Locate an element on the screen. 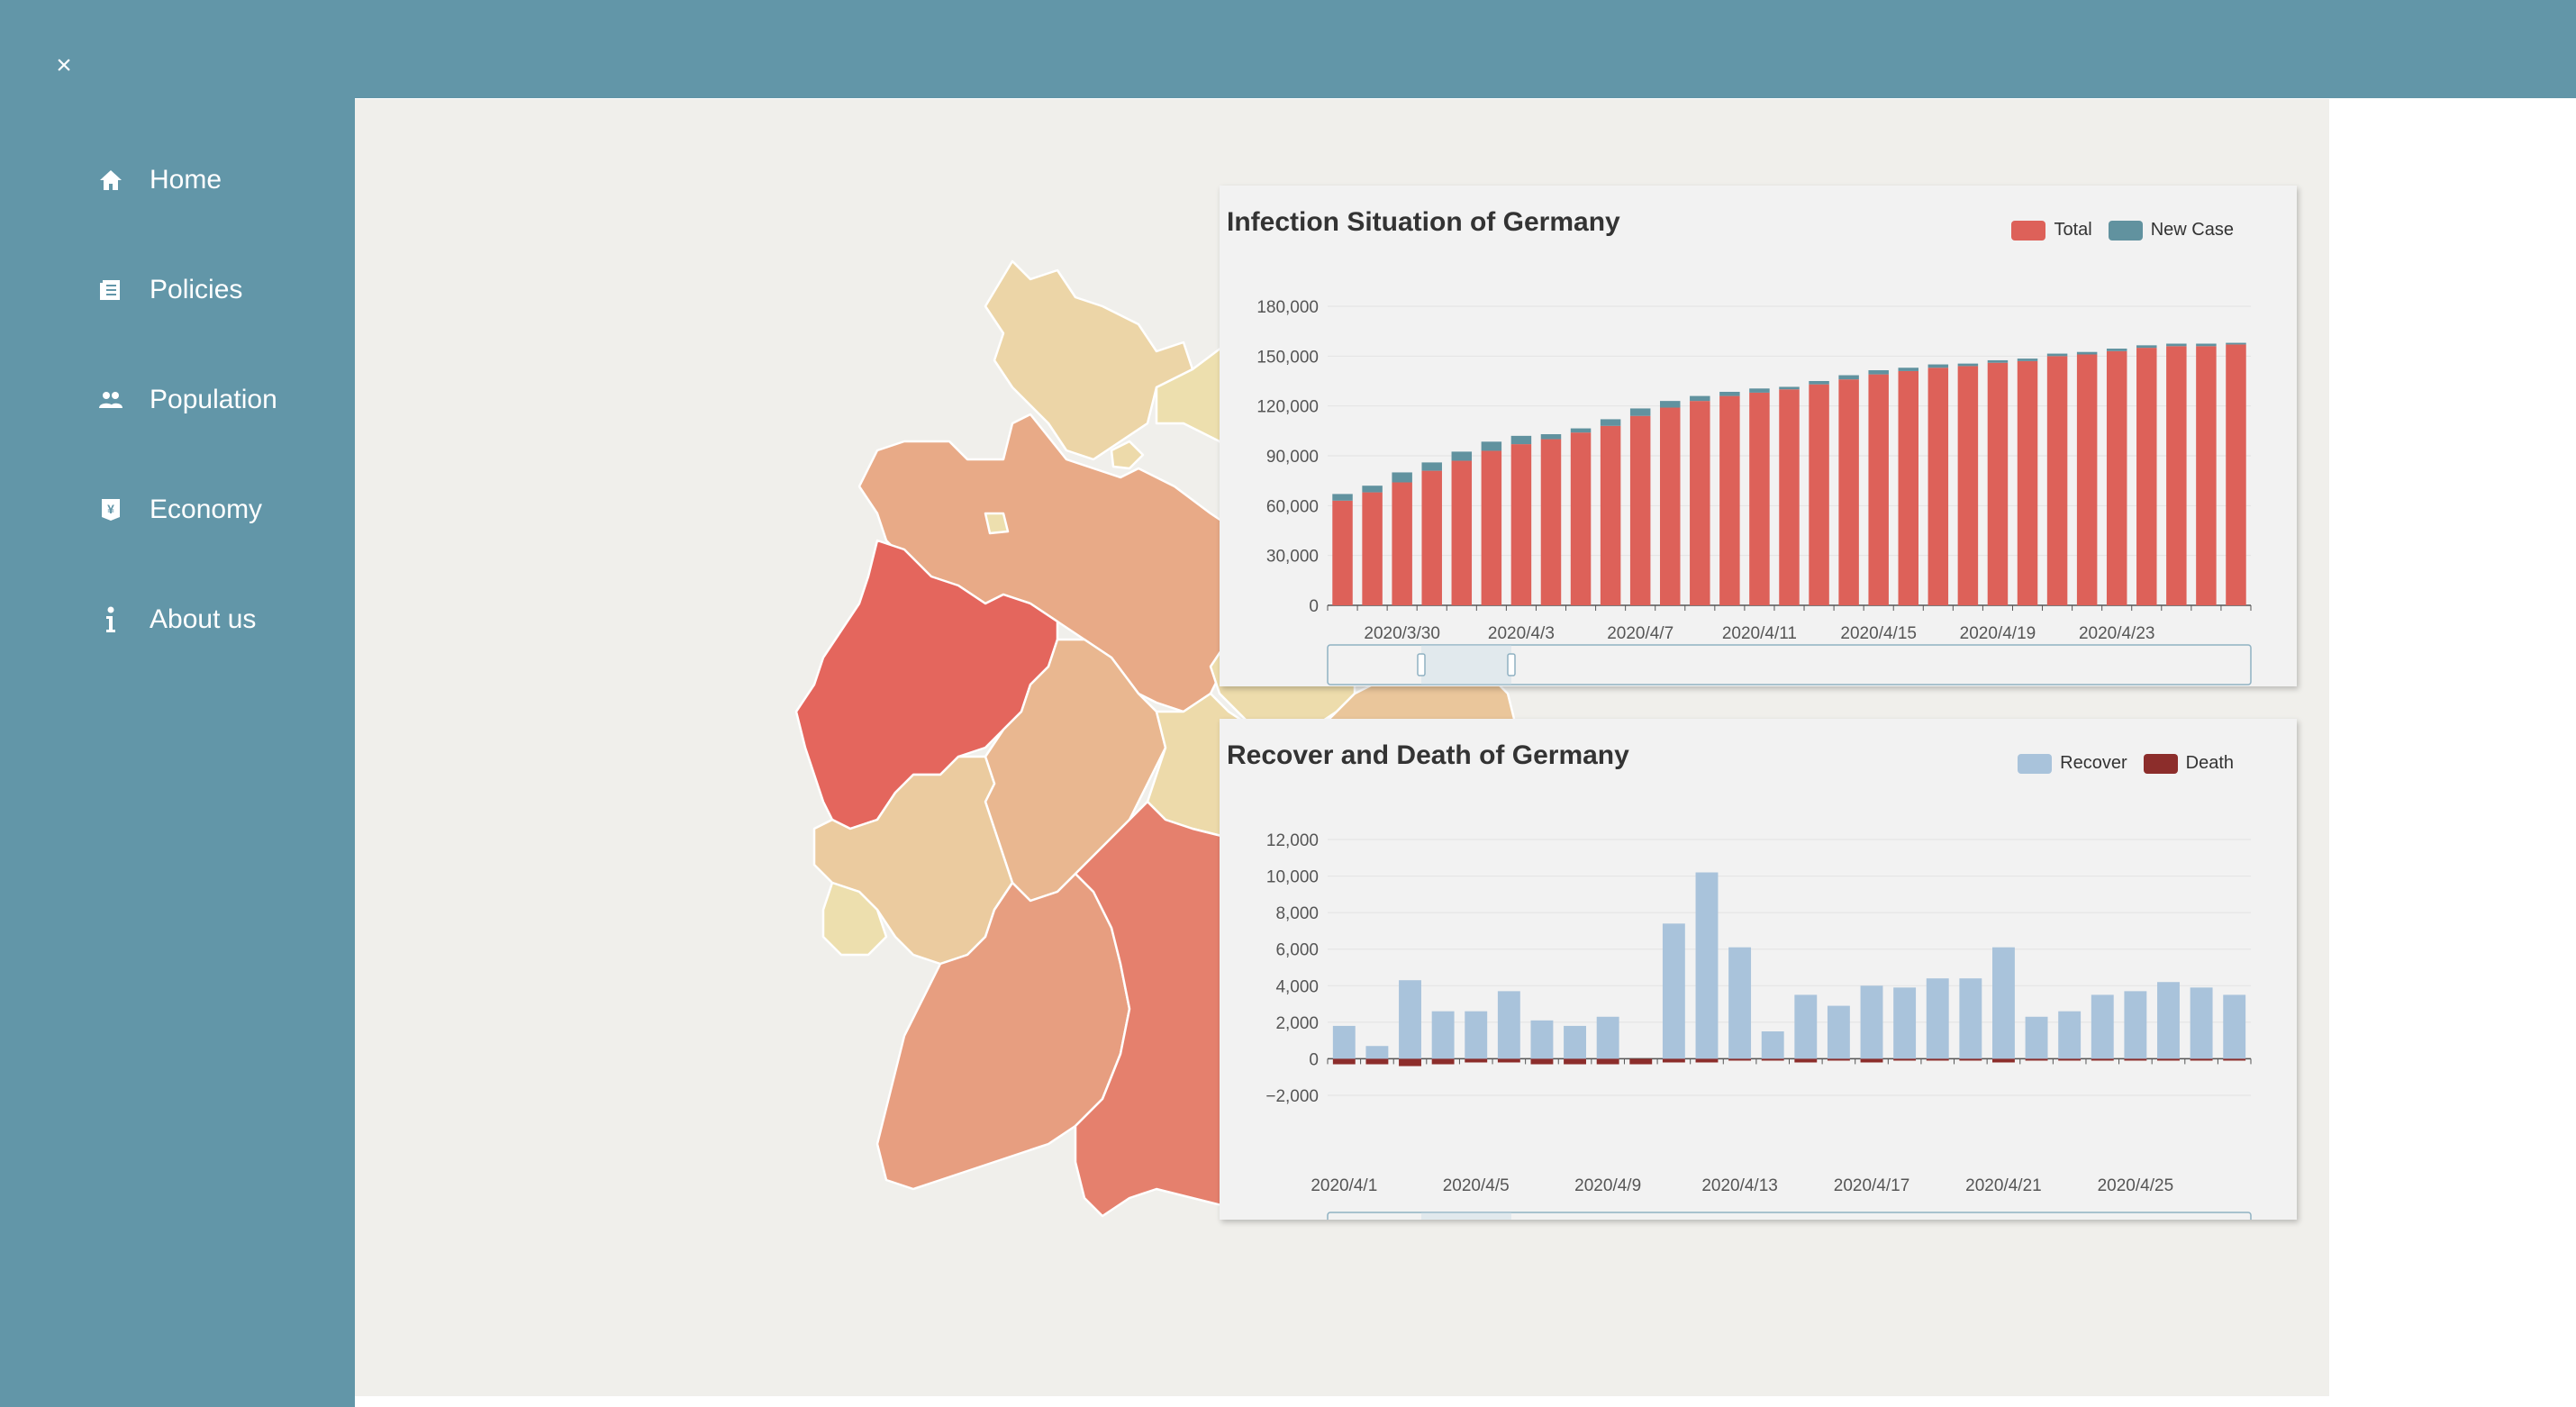  y-tick-label: 30,000 is located at coordinates (1292, 557).